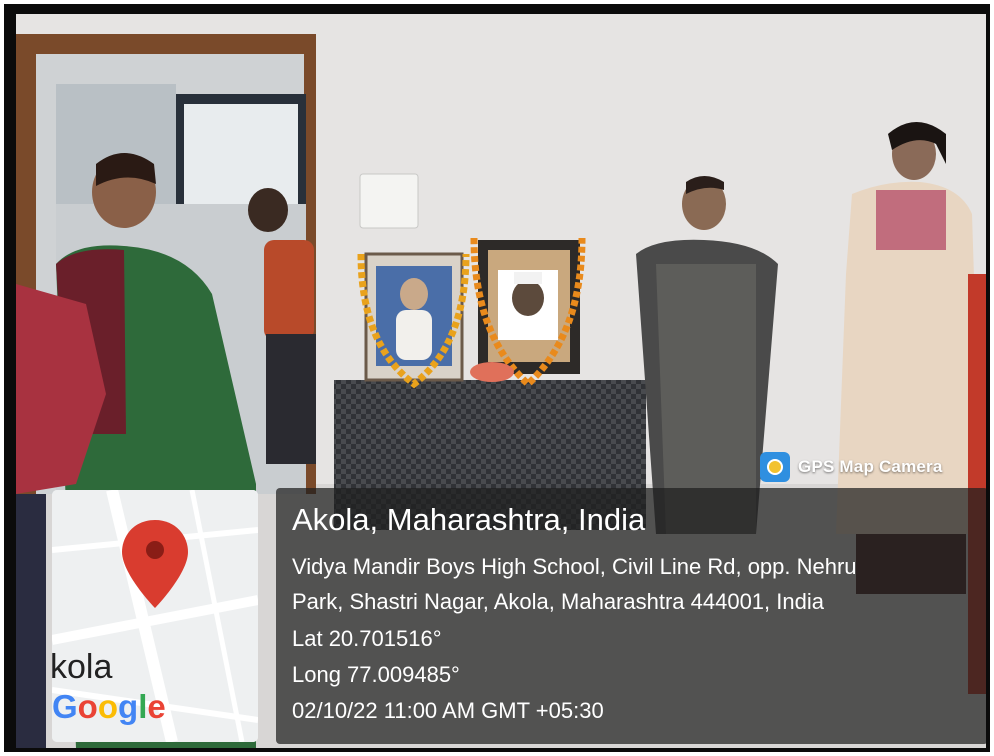 The height and width of the screenshot is (756, 994). What do you see at coordinates (469, 519) in the screenshot?
I see `location-title: Akola, Maharashtra, India` at bounding box center [469, 519].